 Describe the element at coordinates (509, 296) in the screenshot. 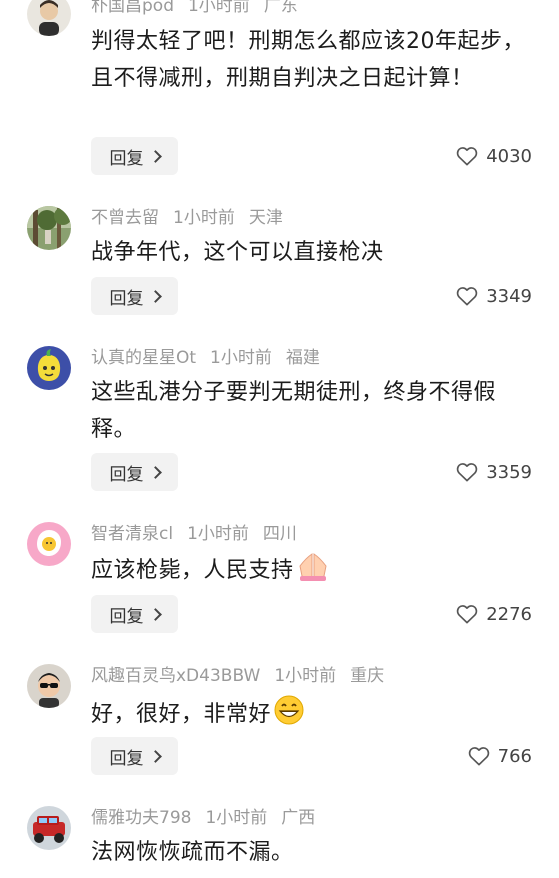

I see `like-count: 3349` at that location.